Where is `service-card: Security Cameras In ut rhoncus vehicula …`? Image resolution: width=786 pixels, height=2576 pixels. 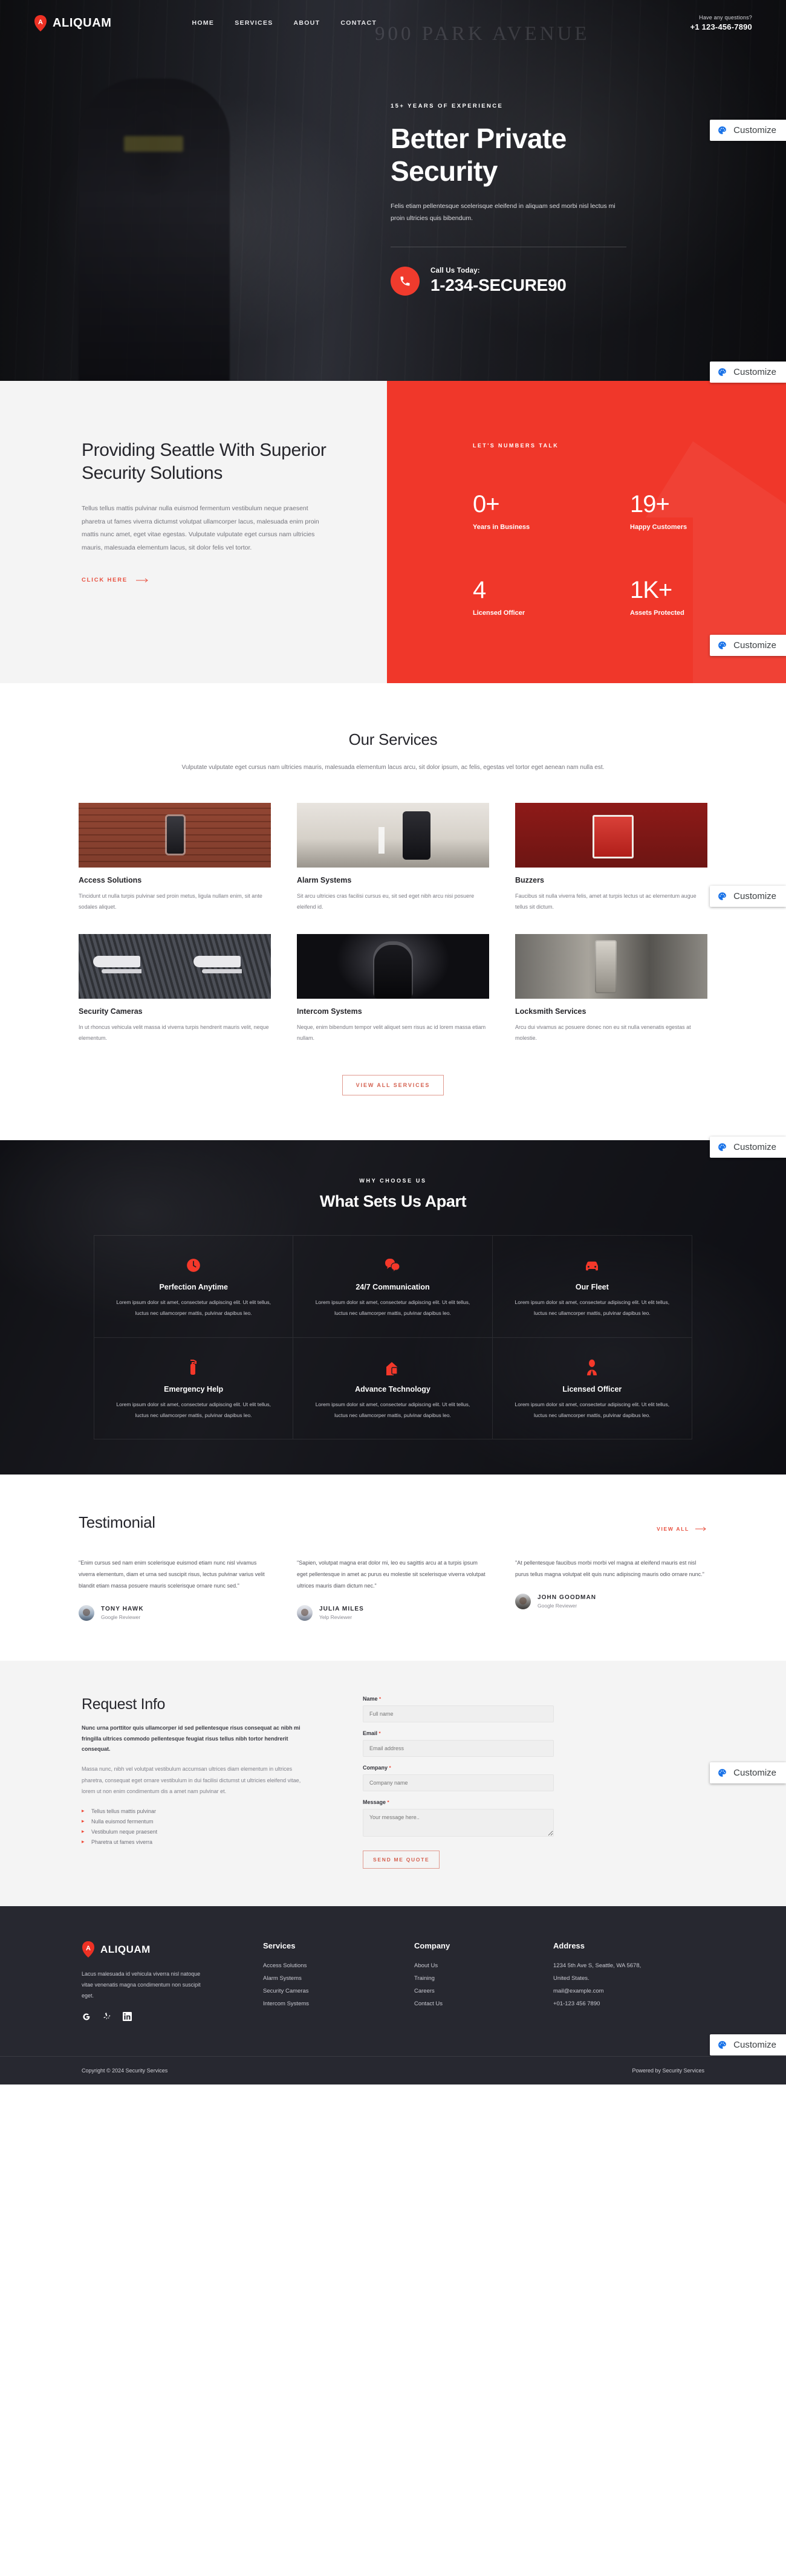 service-card: Security Cameras In ut rhoncus vehicula … is located at coordinates (175, 989).